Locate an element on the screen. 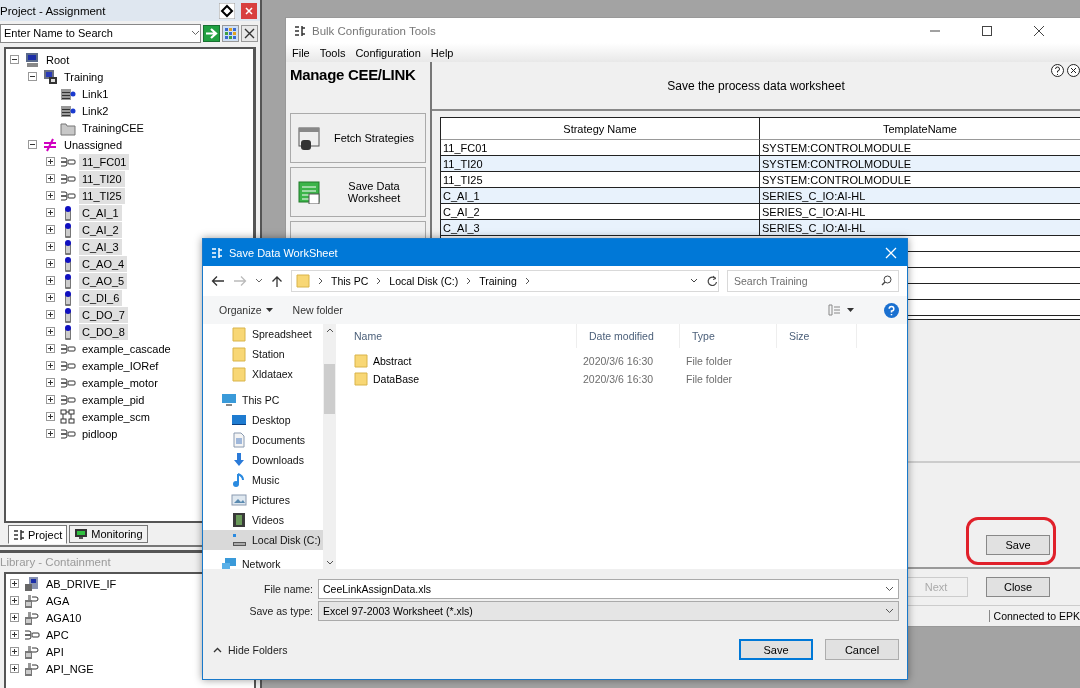  up-arrow-icon is located at coordinates (277, 281).